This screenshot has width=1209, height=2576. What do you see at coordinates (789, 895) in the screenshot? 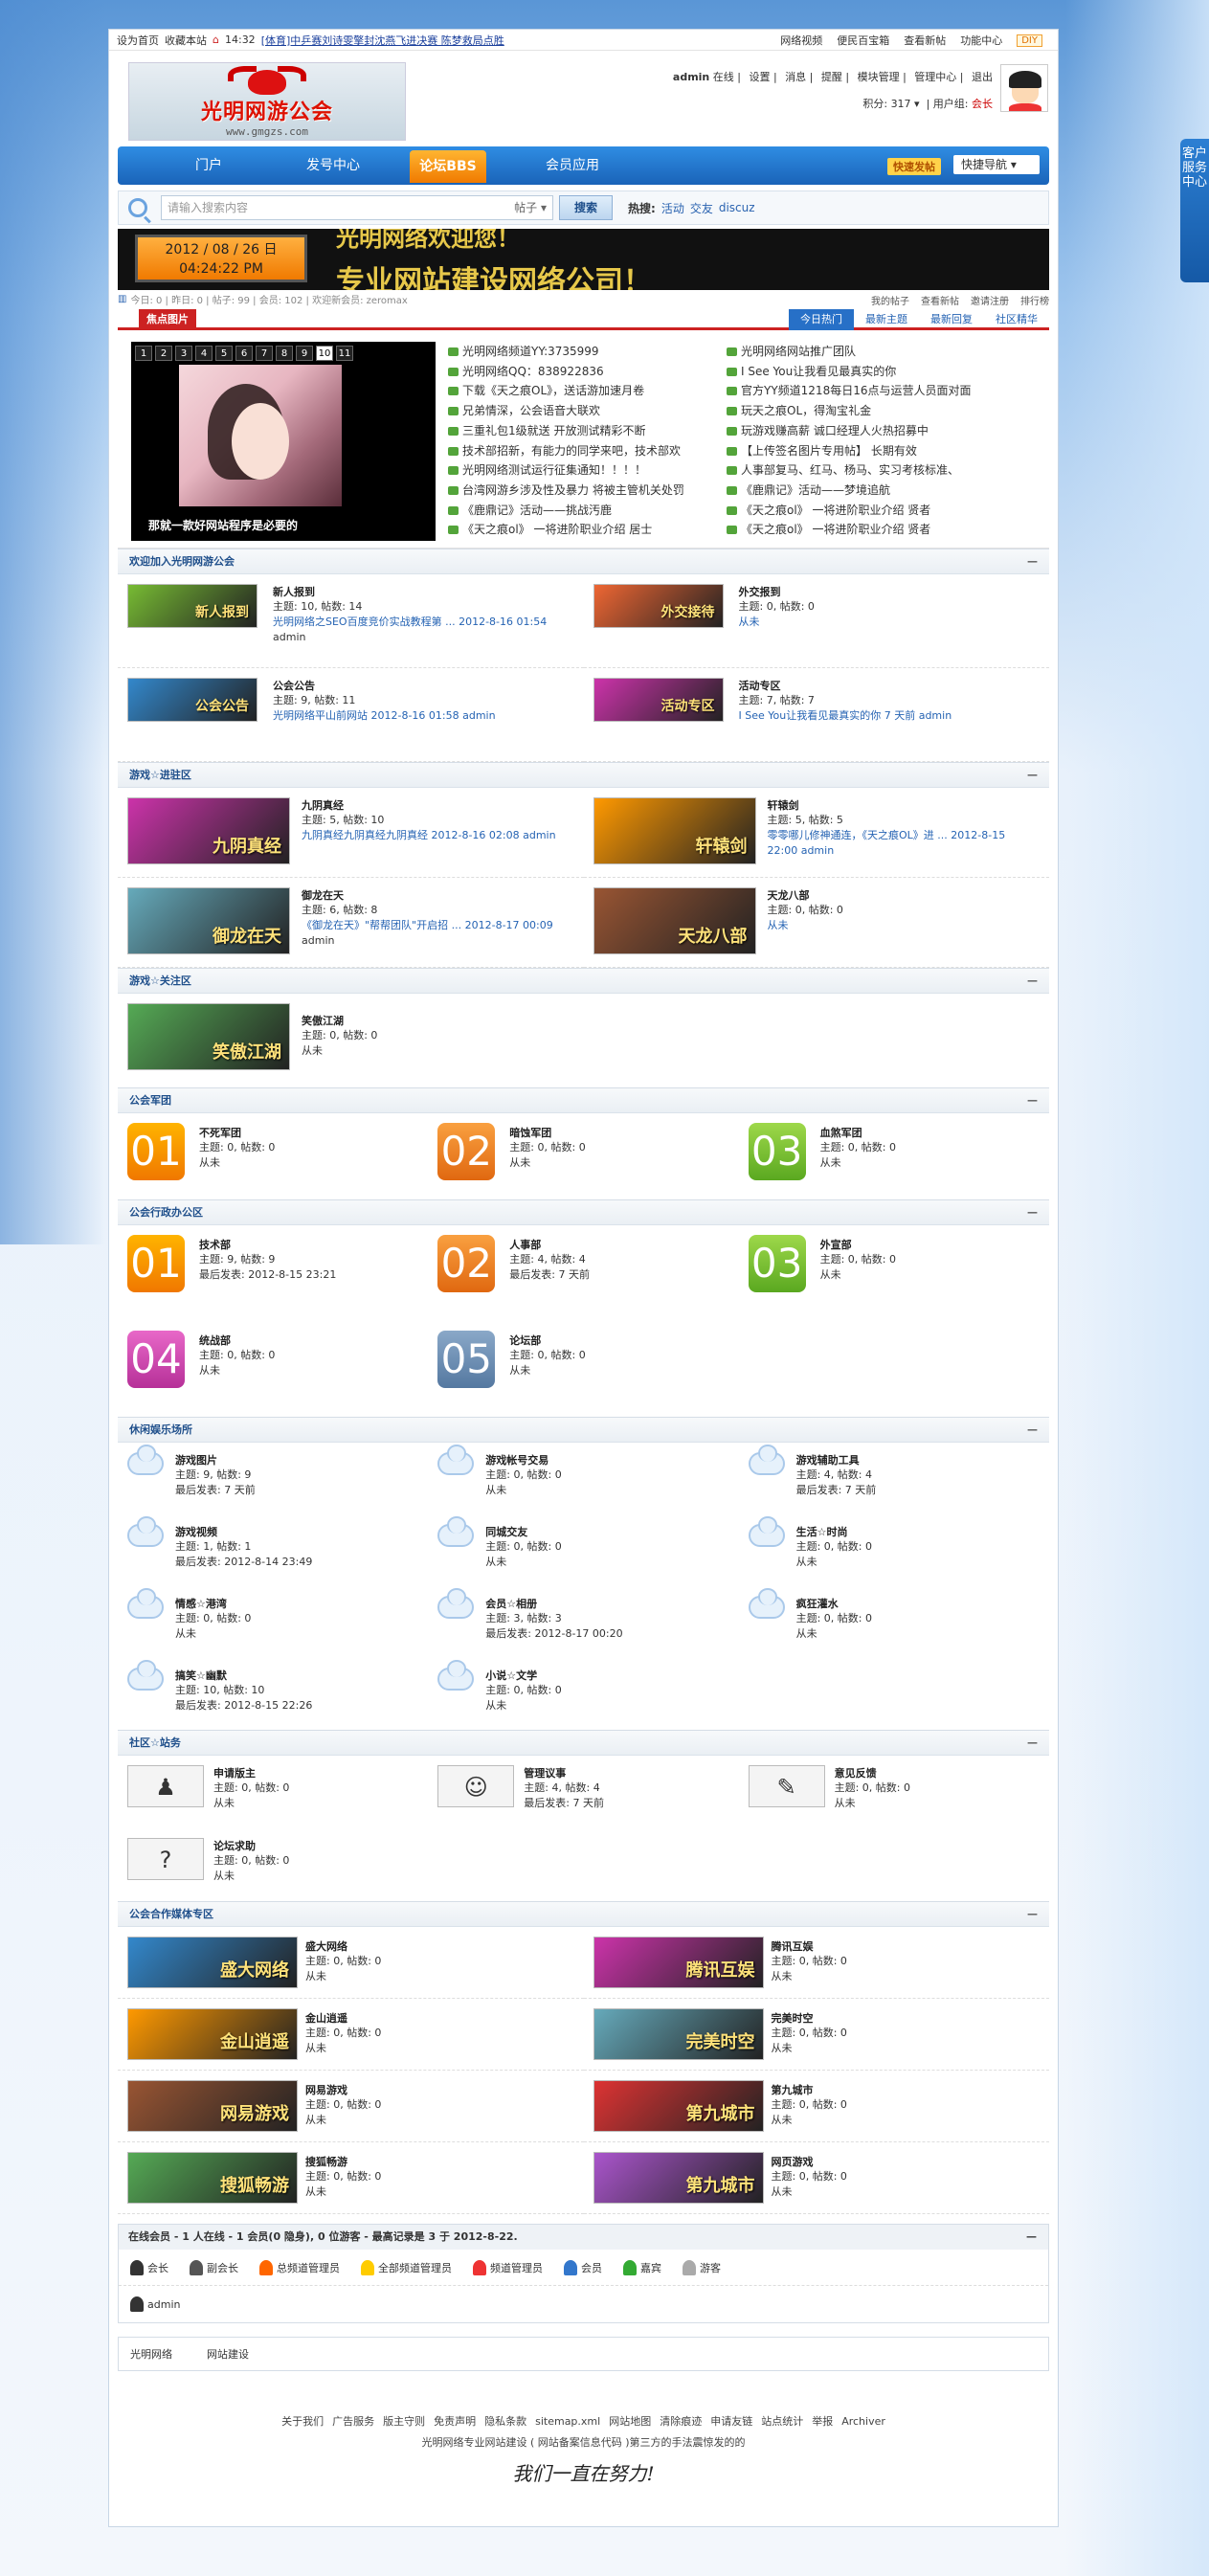
I see `forum-name: 天龙八部` at bounding box center [789, 895].